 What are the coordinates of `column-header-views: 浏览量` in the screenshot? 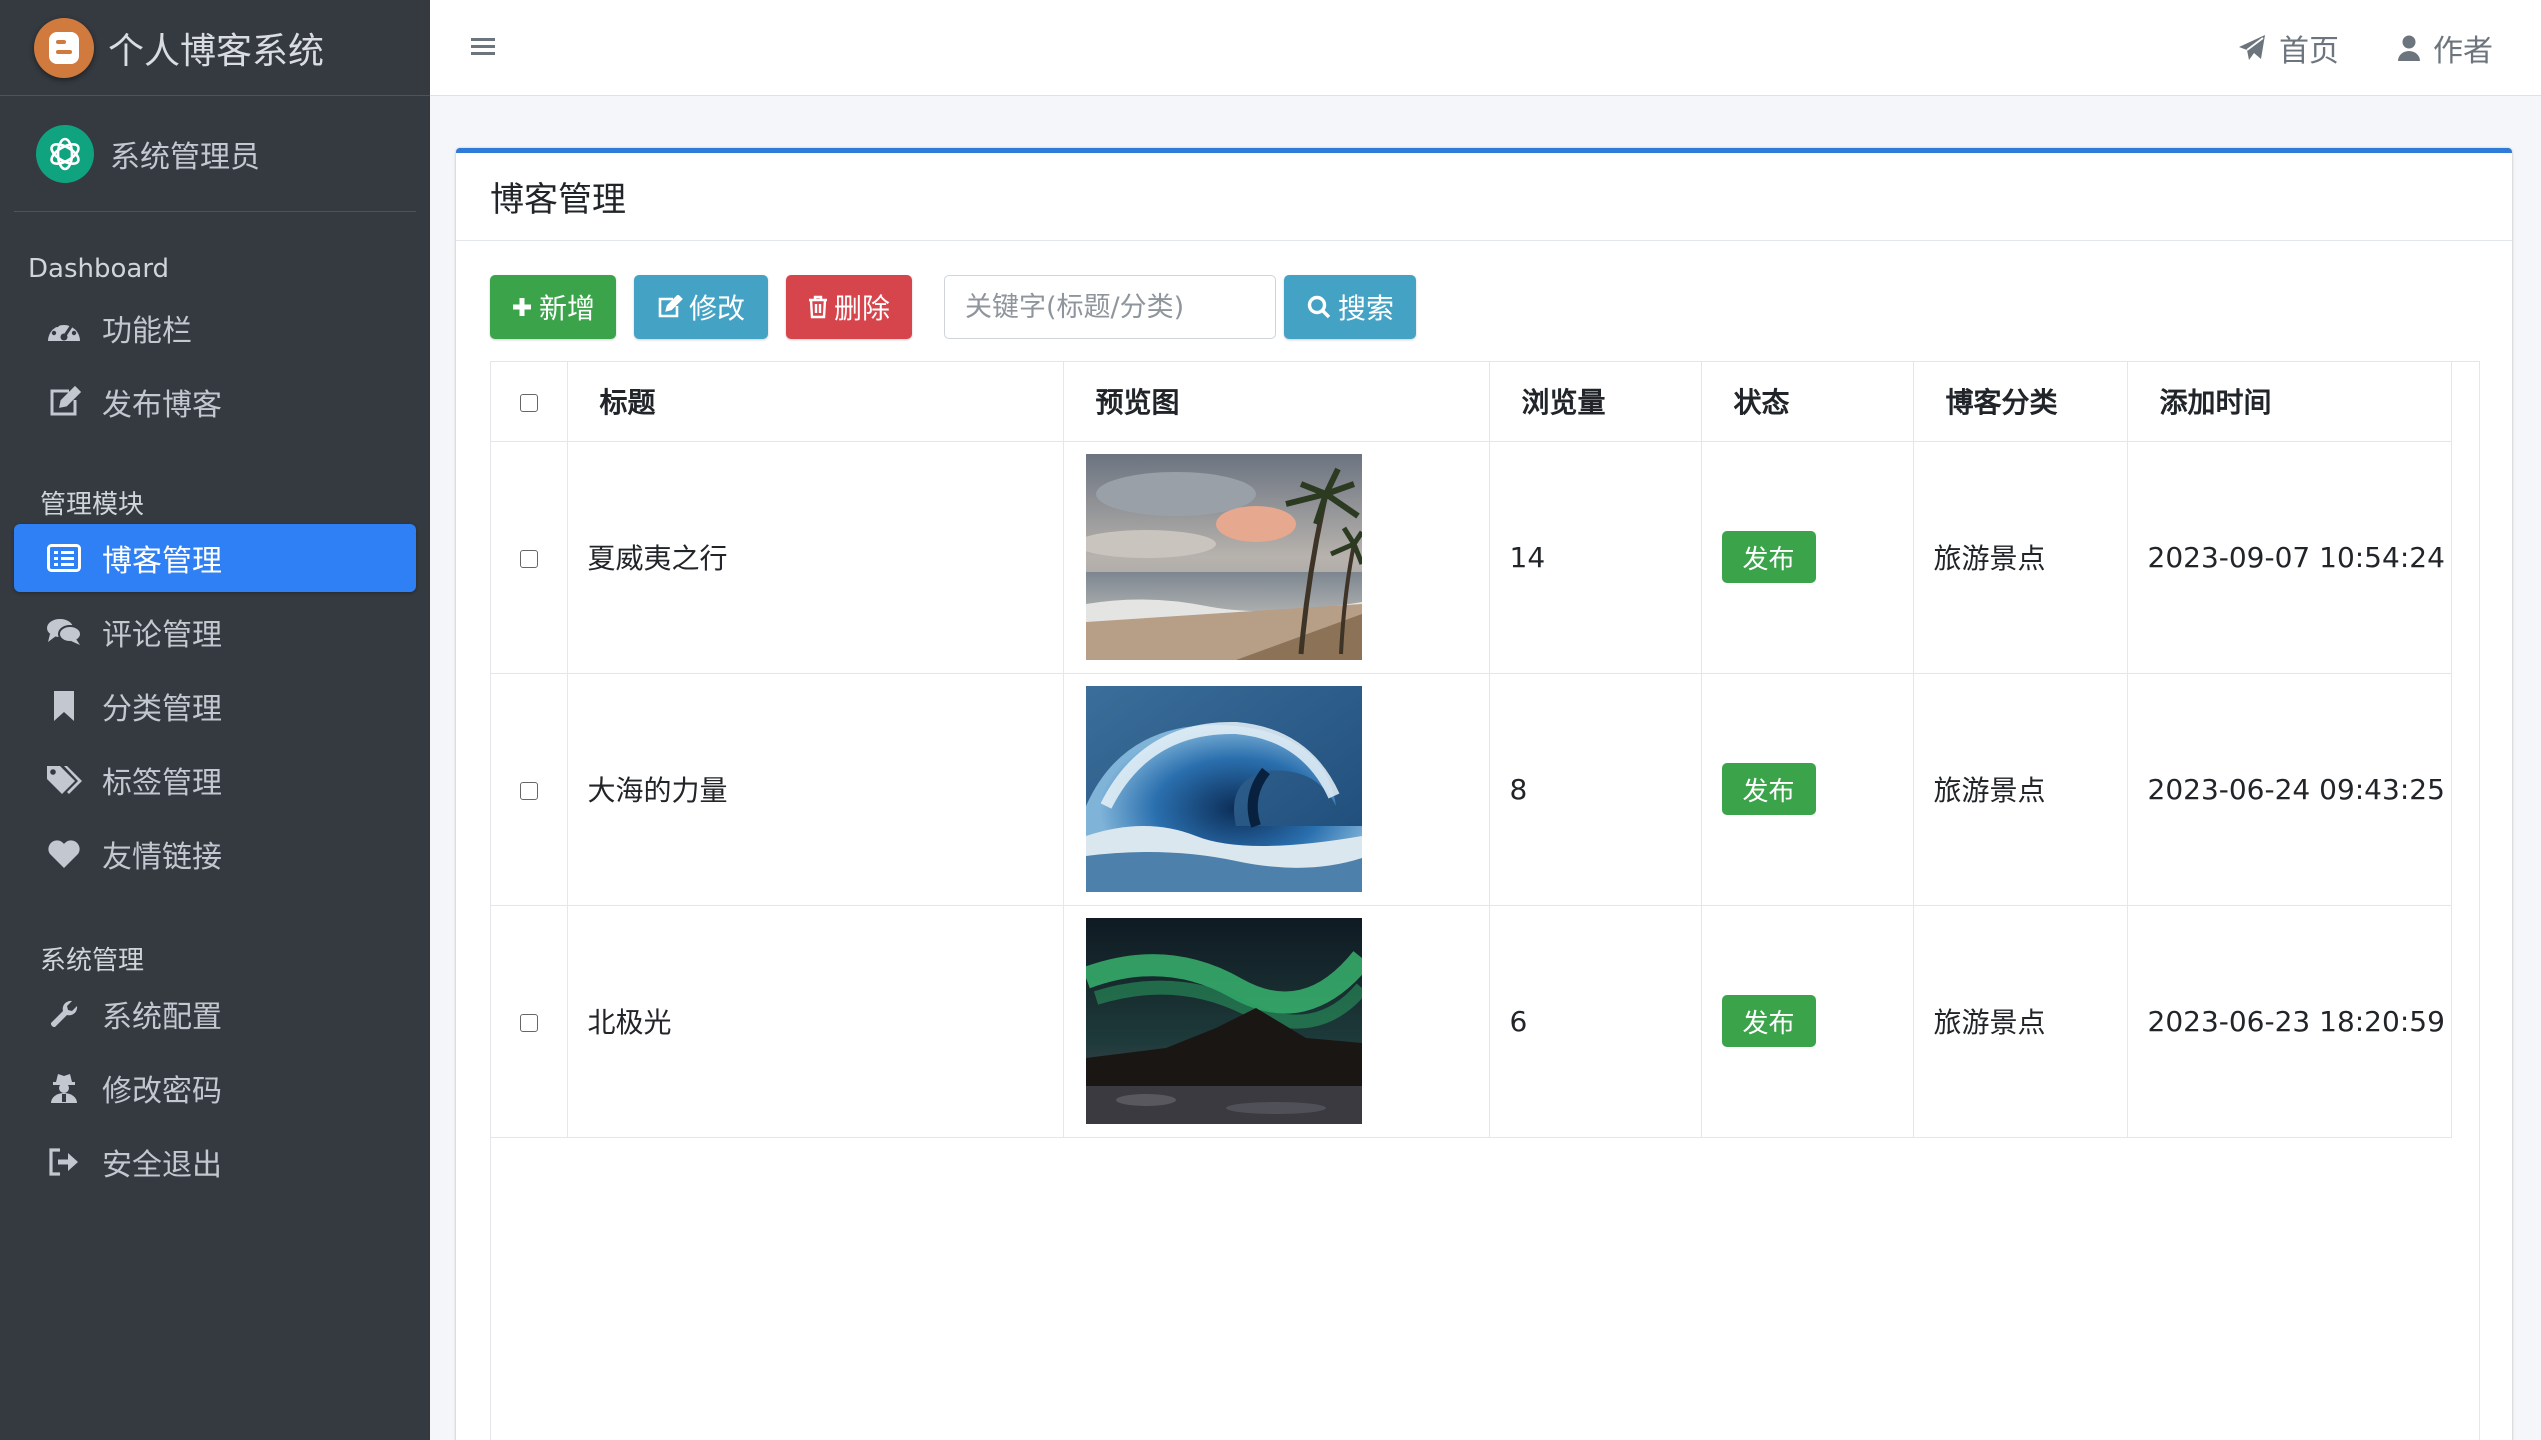 It's located at (1595, 402).